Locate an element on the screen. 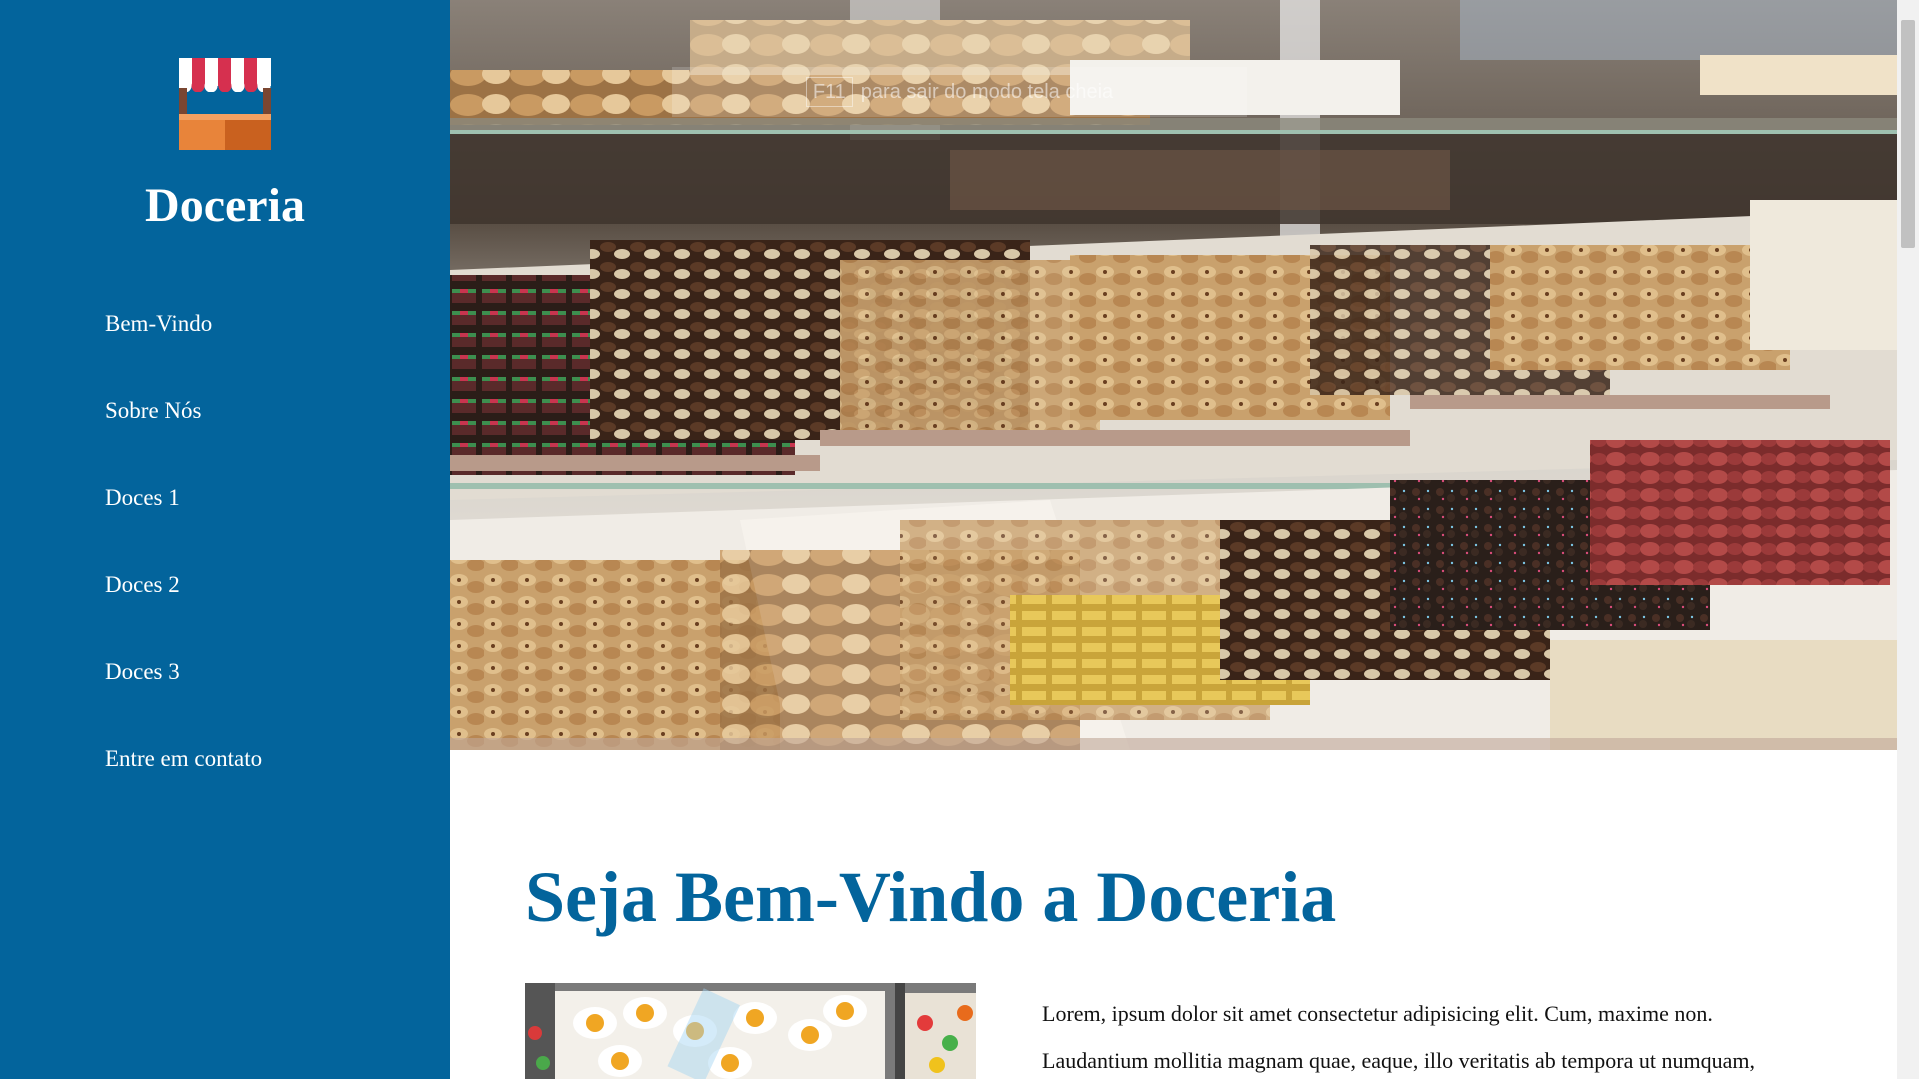 This screenshot has height=1079, width=1919. candy-image is located at coordinates (750, 1031).